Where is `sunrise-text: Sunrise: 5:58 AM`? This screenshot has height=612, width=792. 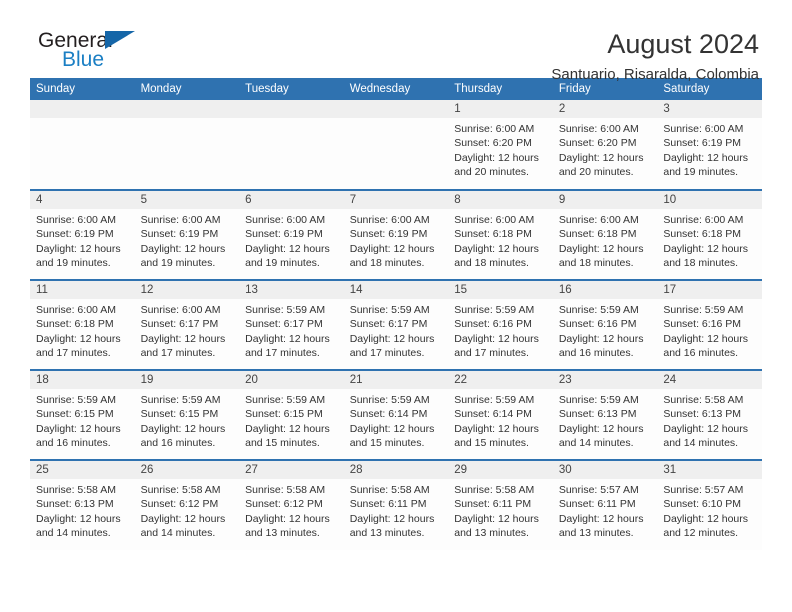
sunrise-text: Sunrise: 5:58 AM is located at coordinates (180, 490).